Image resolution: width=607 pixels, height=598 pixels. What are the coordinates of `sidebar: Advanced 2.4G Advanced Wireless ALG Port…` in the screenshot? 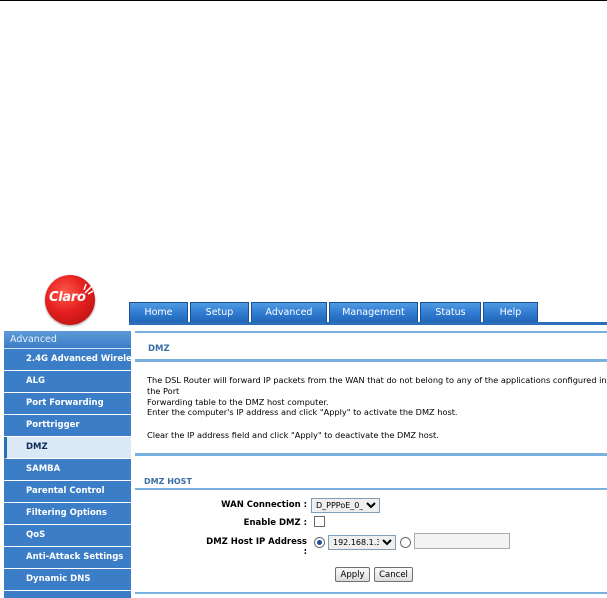 It's located at (67, 464).